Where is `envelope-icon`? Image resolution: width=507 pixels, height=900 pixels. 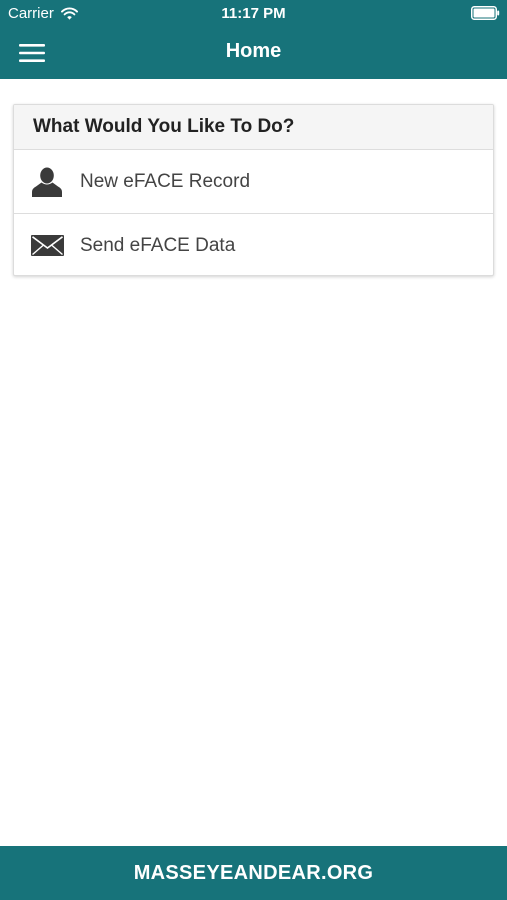
envelope-icon is located at coordinates (47, 245).